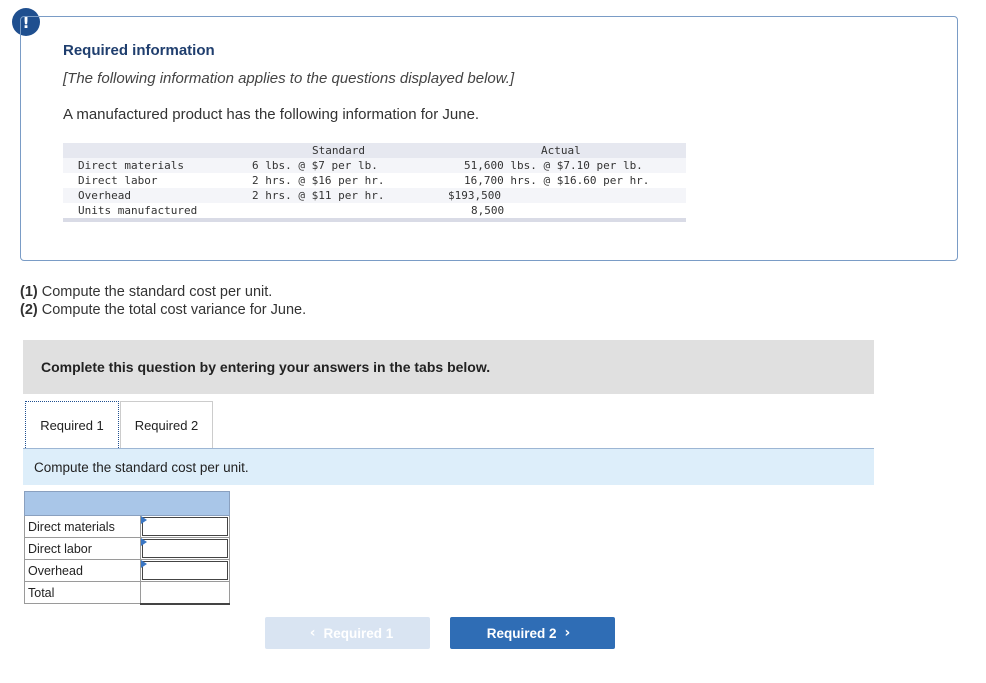 The width and height of the screenshot is (986, 683). What do you see at coordinates (131, 165) in the screenshot?
I see `row-label: Direct materials` at bounding box center [131, 165].